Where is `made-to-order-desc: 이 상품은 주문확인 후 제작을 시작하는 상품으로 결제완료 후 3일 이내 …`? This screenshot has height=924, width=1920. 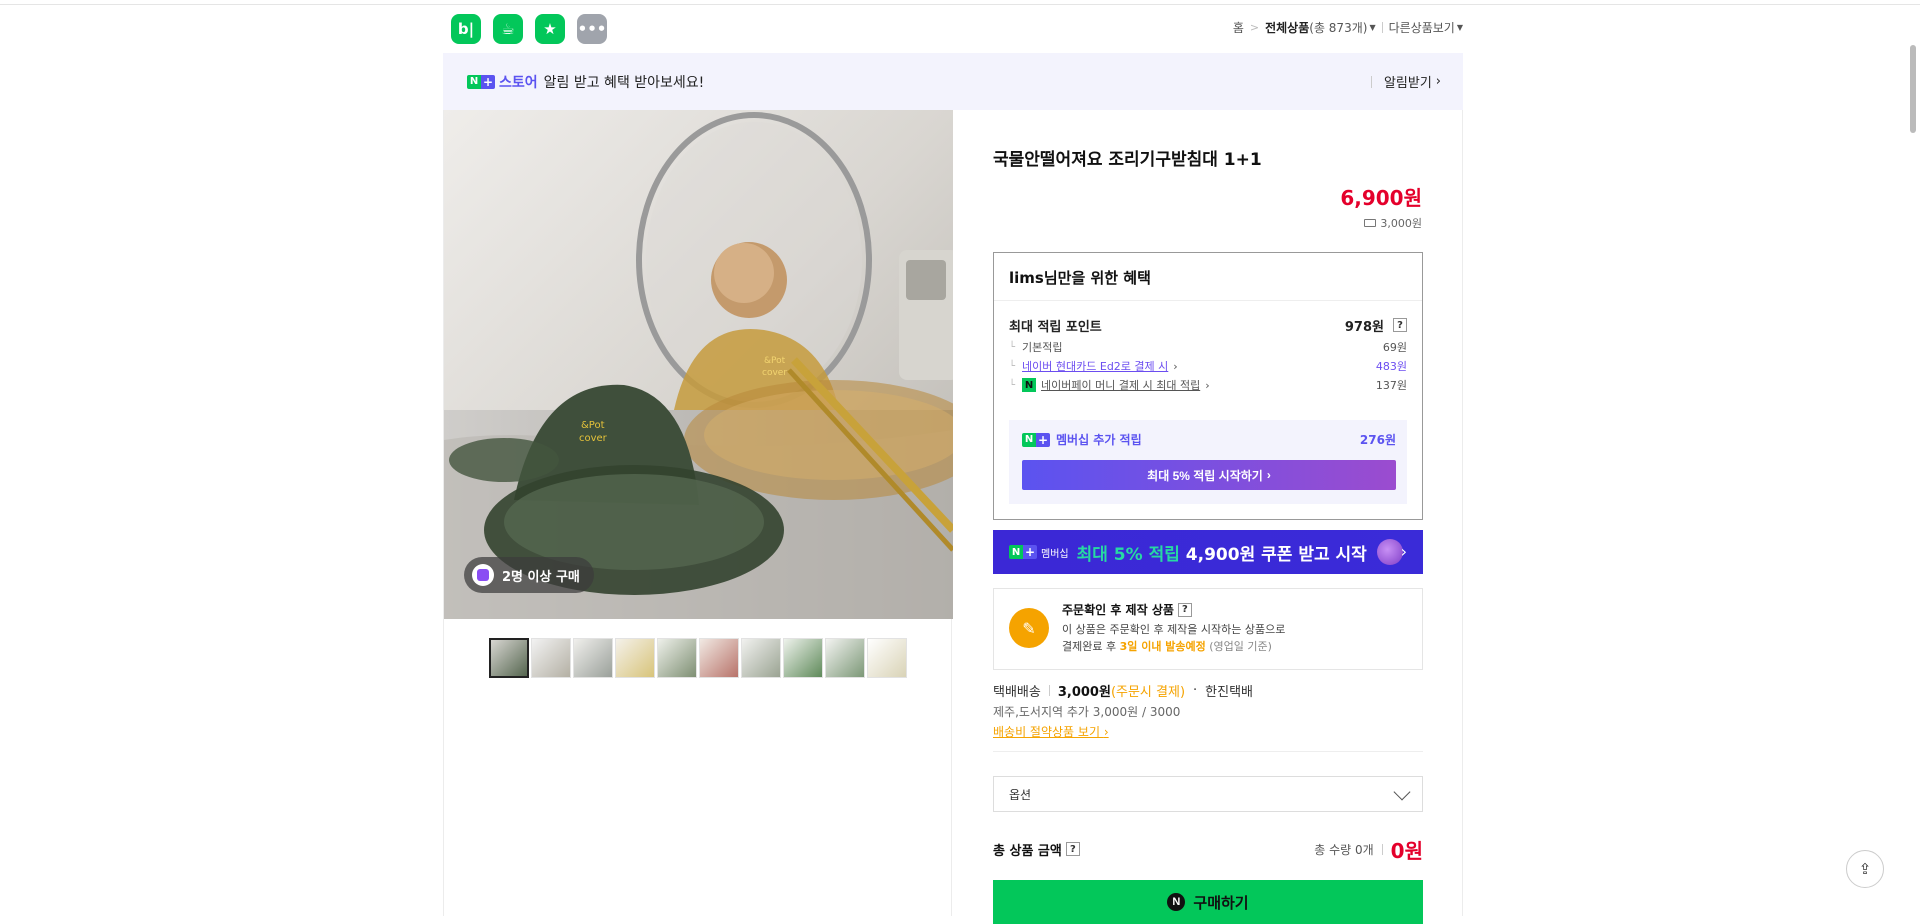 made-to-order-desc: 이 상품은 주문확인 후 제작을 시작하는 상품으로 결제완료 후 3일 이내 … is located at coordinates (1173, 638).